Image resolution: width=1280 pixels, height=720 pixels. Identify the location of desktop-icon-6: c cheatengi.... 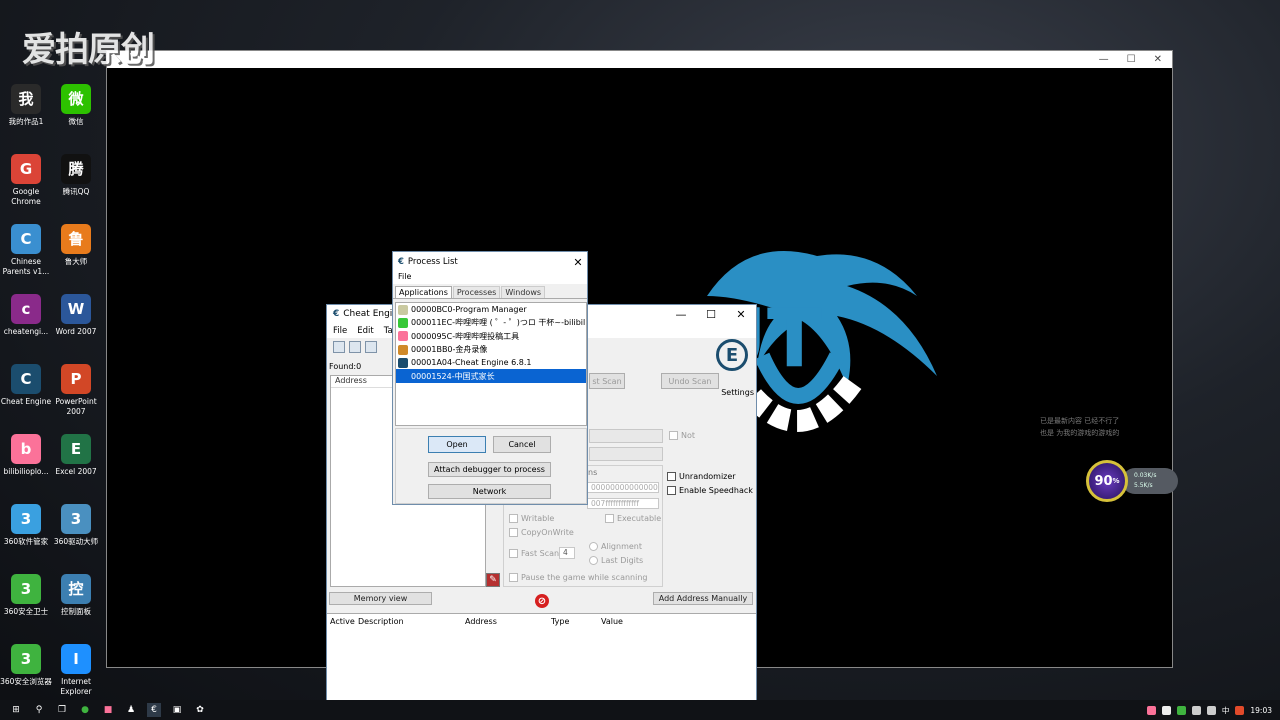
(26, 315).